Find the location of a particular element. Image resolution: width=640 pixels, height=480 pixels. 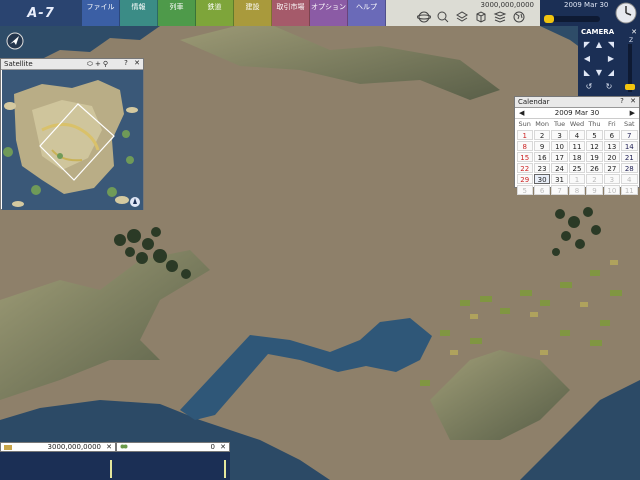

calendar-day: 20 is located at coordinates (612, 156).